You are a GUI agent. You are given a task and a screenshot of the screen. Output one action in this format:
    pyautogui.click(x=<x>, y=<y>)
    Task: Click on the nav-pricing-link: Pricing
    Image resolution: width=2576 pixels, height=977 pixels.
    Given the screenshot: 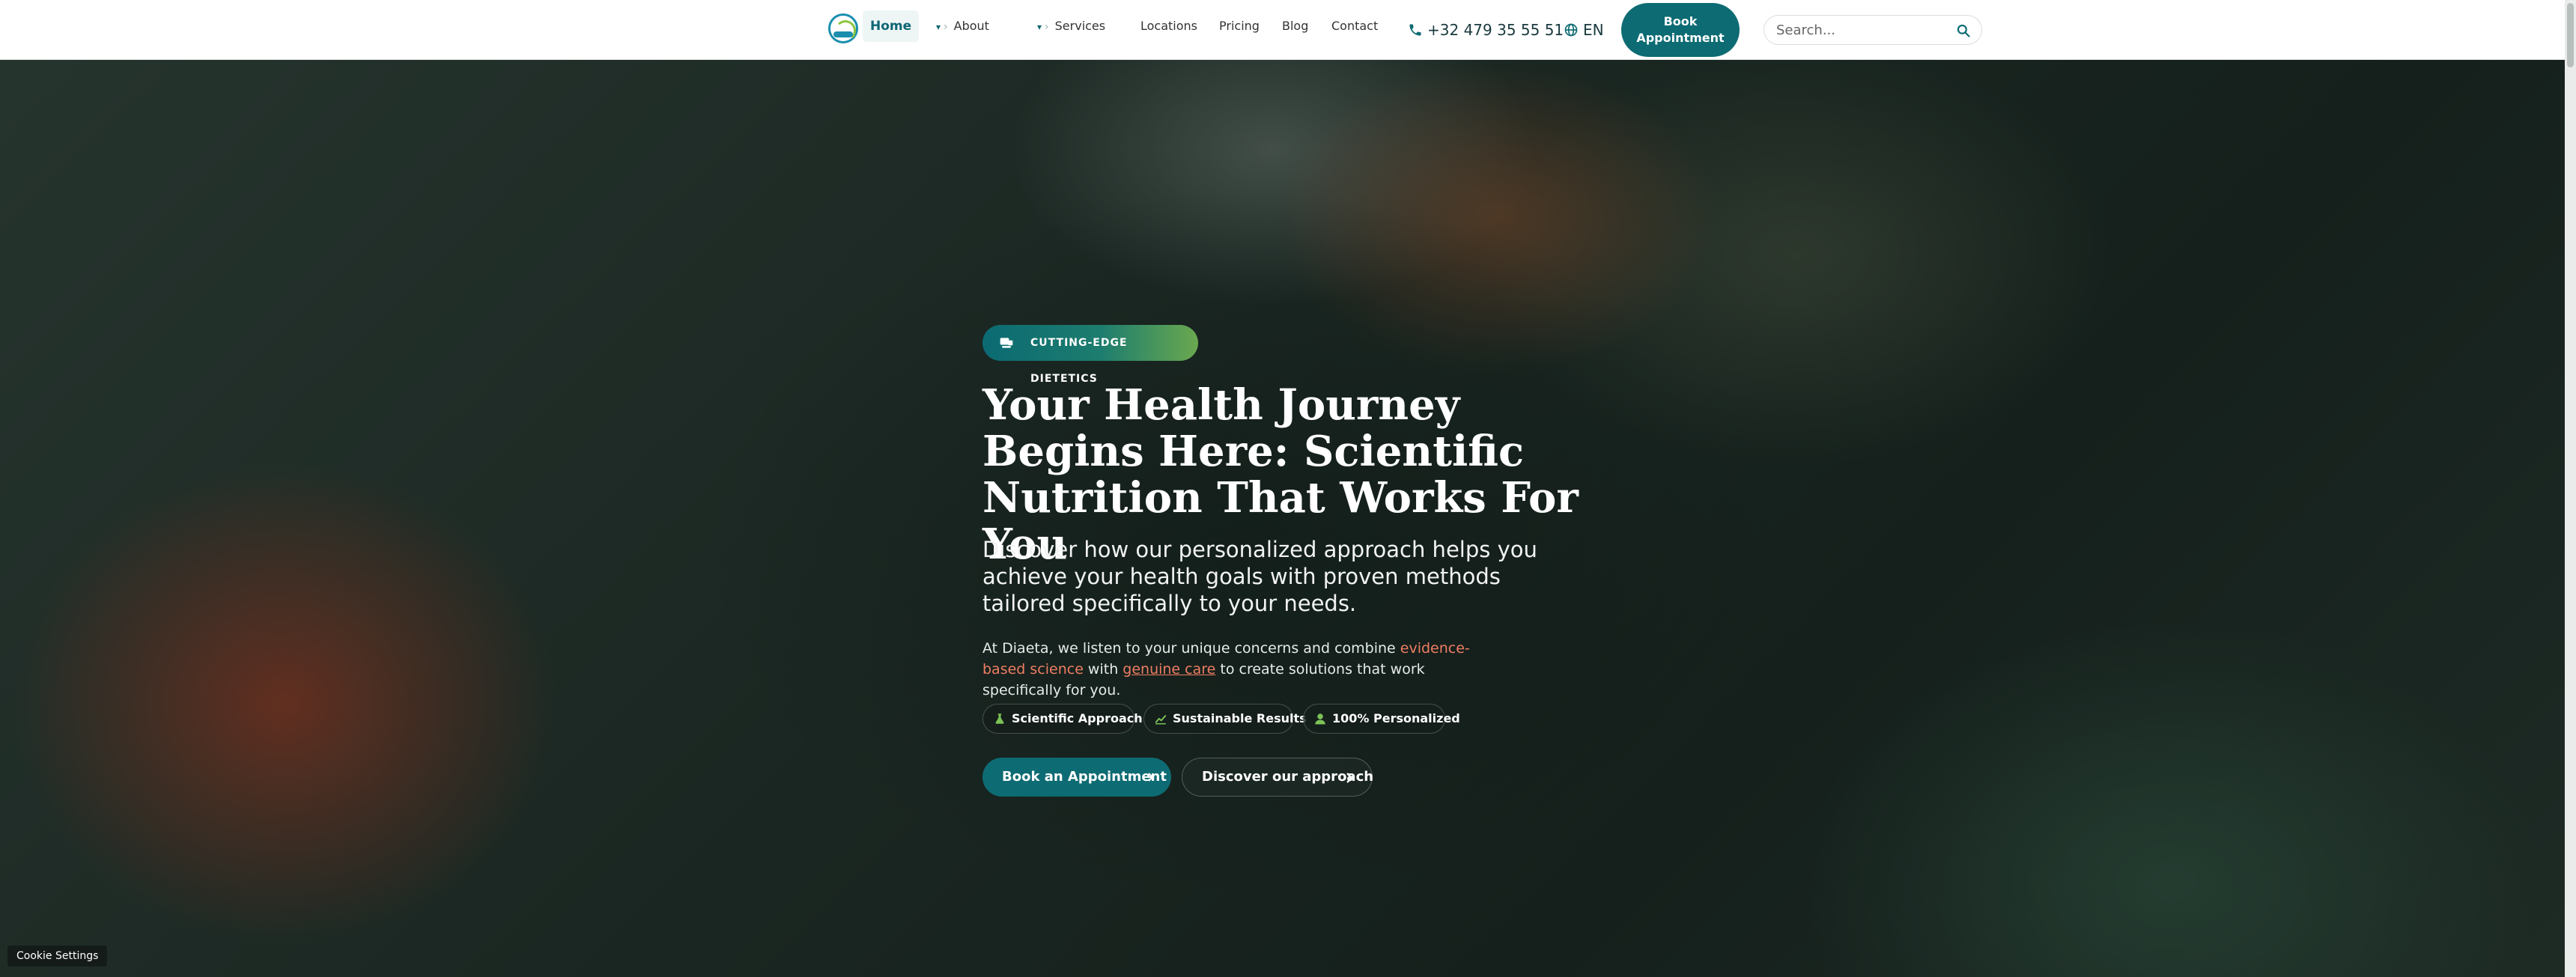 What is the action you would take?
    pyautogui.click(x=1239, y=26)
    